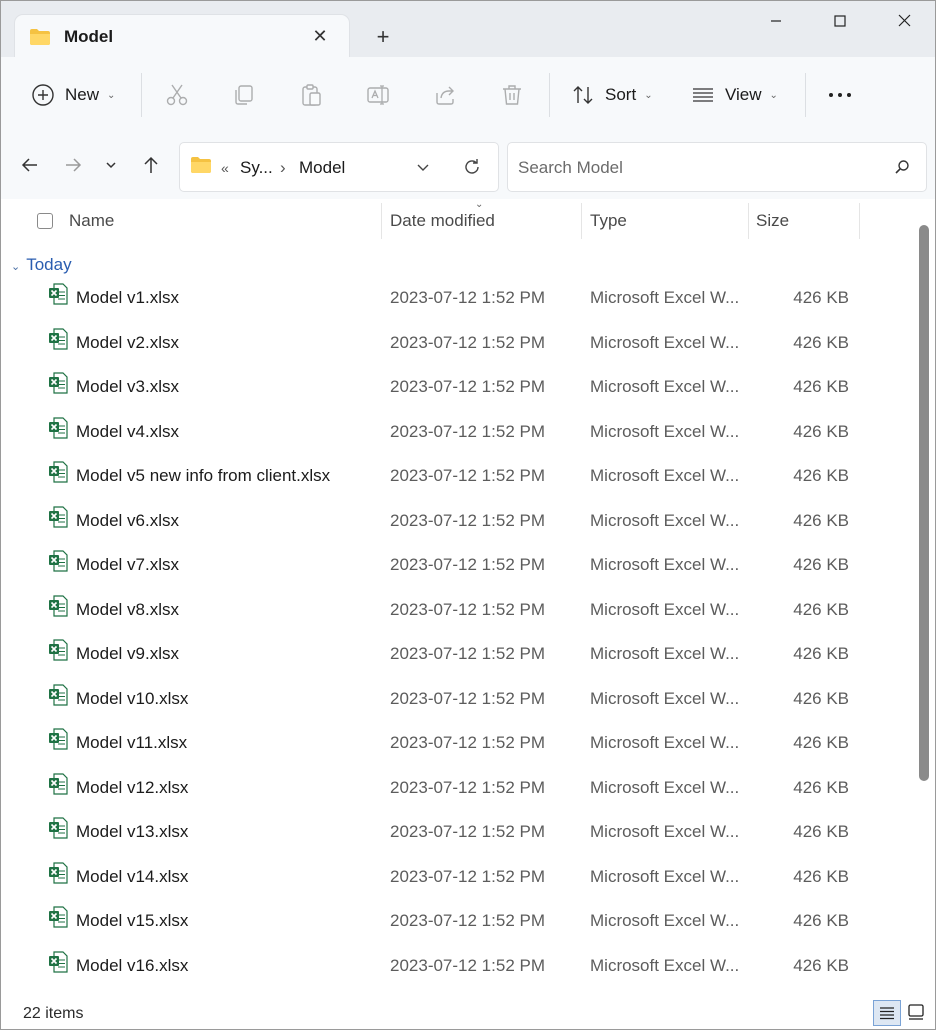  Describe the element at coordinates (904, 23) in the screenshot. I see `close-button` at that location.